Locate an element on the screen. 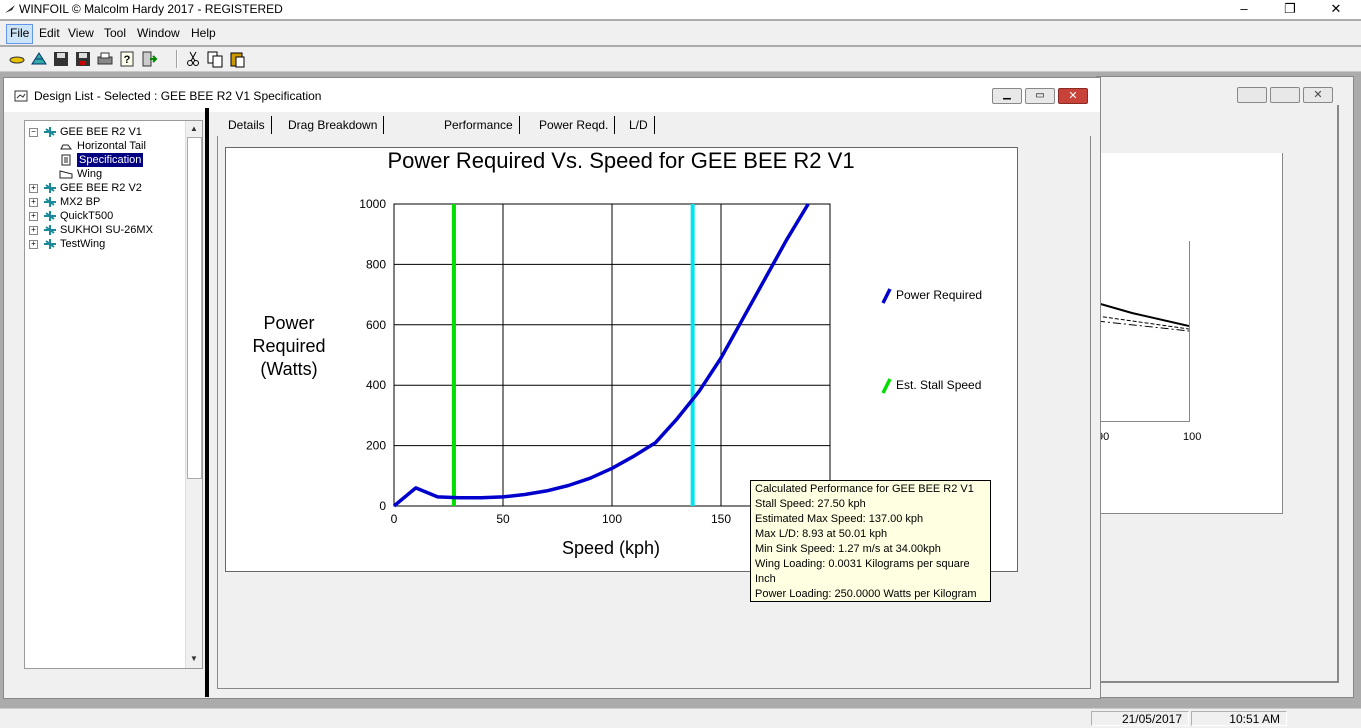 The image size is (1361, 728). menu-tool: Tool is located at coordinates (115, 33).